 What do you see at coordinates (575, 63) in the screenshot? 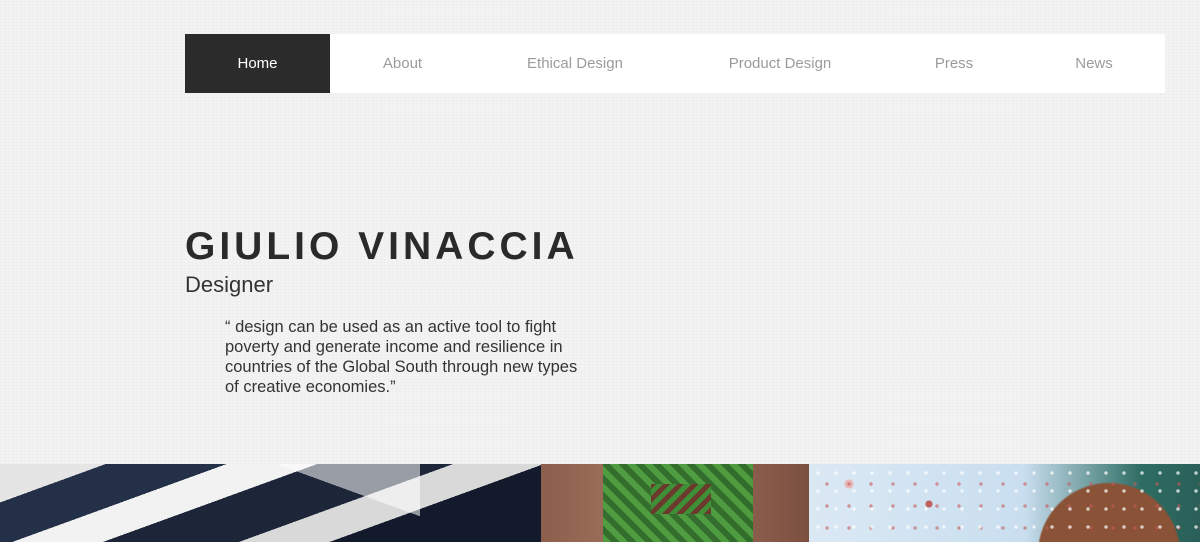
I see `nav-item-ethical-design: Ethical Design` at bounding box center [575, 63].